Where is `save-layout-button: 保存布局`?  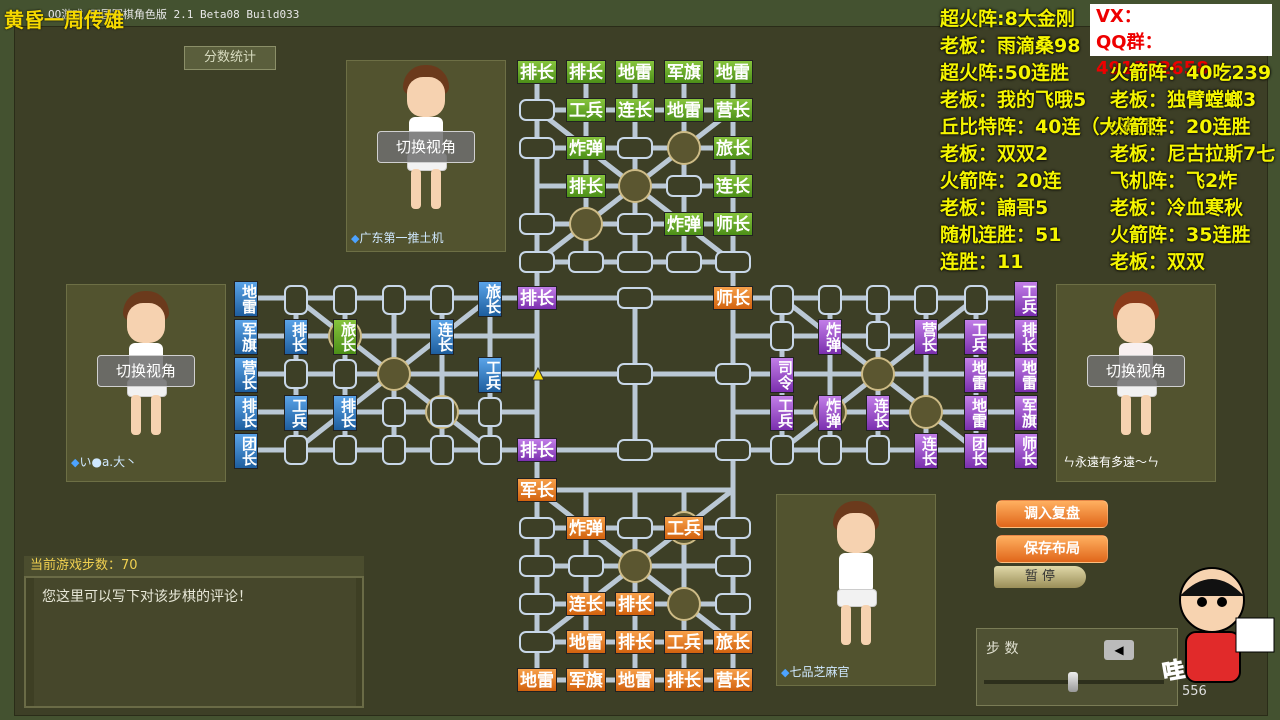 save-layout-button: 保存布局 is located at coordinates (1052, 549).